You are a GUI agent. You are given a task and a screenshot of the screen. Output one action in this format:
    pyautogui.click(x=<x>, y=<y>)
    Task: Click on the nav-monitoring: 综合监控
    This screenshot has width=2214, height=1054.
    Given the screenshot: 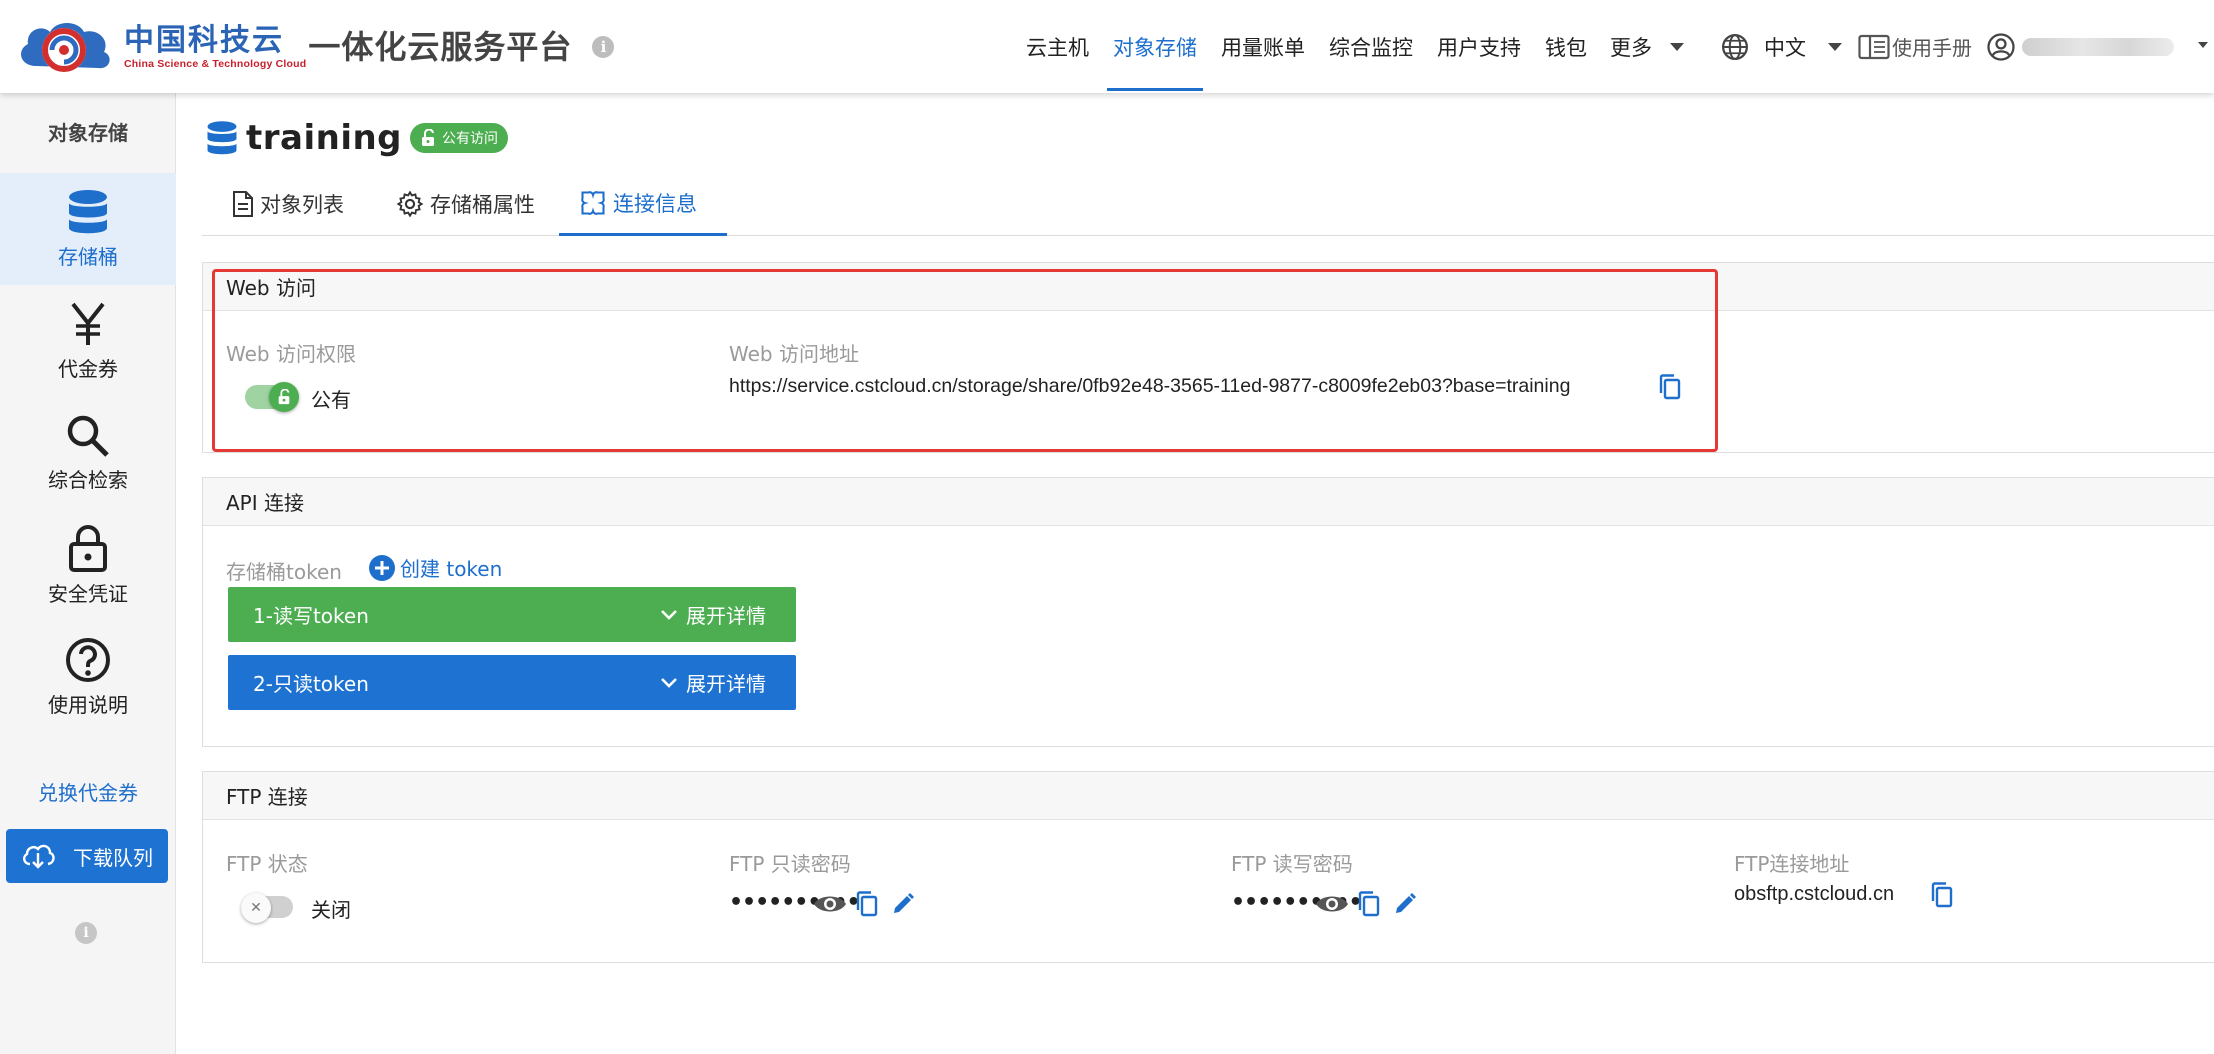 What is the action you would take?
    pyautogui.click(x=1371, y=46)
    